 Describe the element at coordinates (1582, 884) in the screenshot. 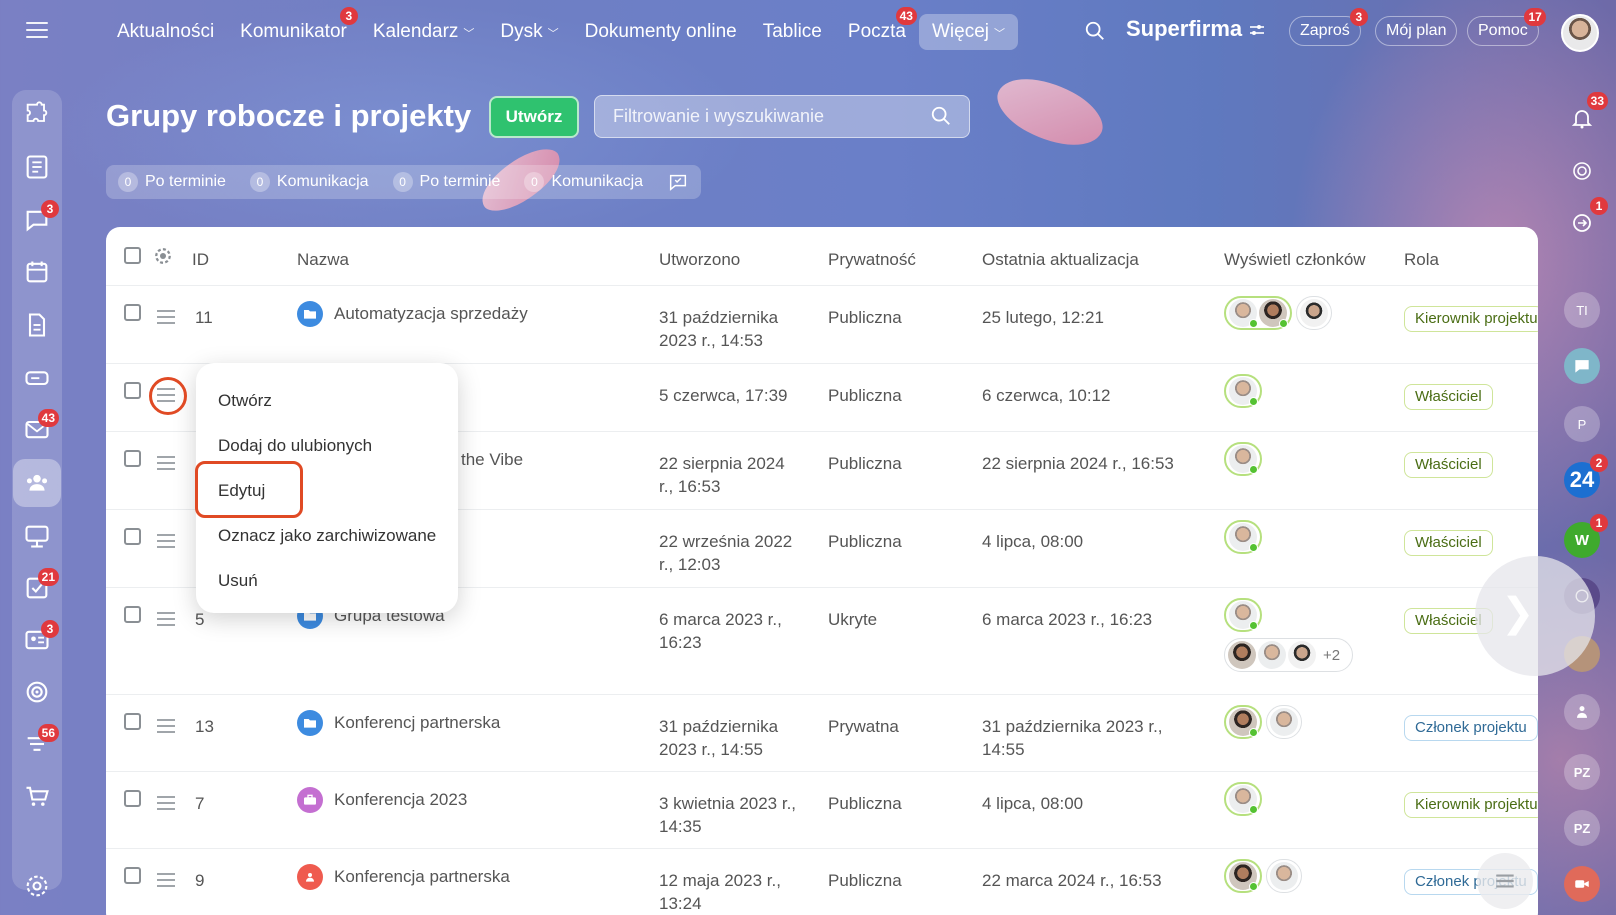

I see `video-call-icon` at that location.